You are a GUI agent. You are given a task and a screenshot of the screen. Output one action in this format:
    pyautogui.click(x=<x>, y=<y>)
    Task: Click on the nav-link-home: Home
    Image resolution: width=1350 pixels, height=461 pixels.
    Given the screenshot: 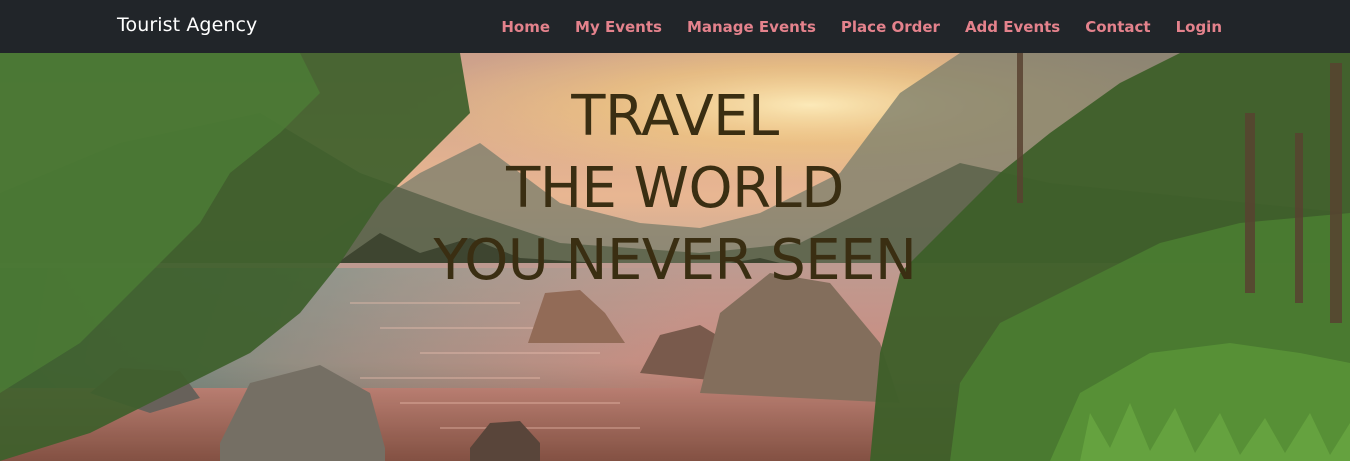 What is the action you would take?
    pyautogui.click(x=525, y=27)
    